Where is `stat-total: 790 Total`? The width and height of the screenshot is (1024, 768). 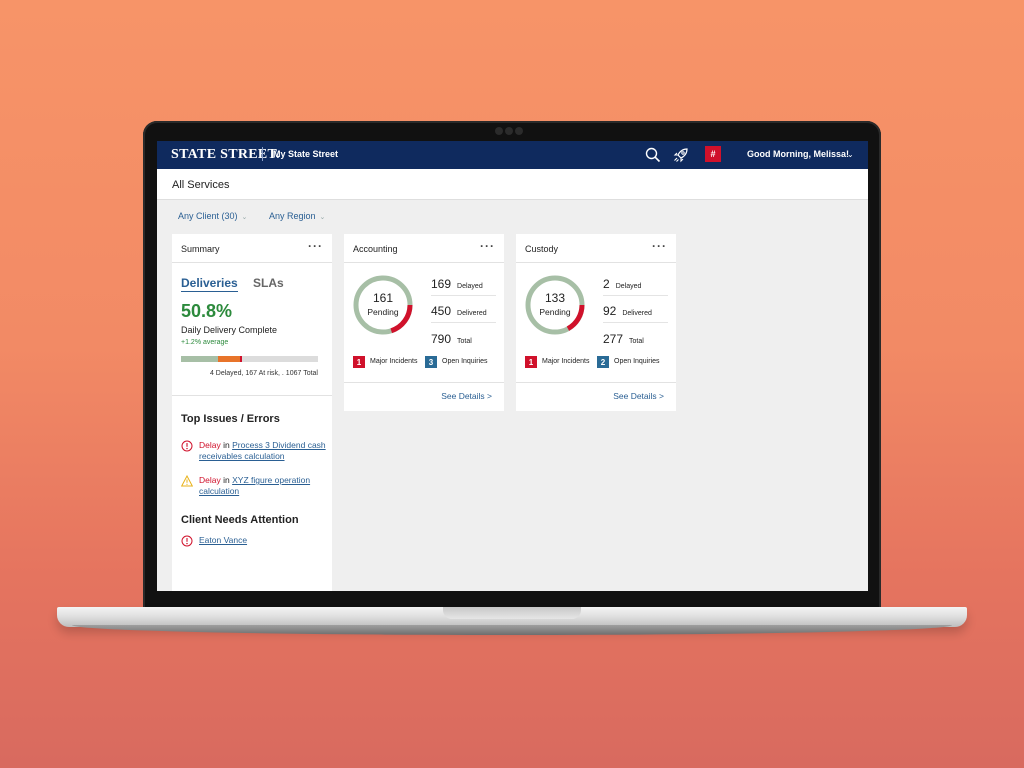 stat-total: 790 Total is located at coordinates (466, 339).